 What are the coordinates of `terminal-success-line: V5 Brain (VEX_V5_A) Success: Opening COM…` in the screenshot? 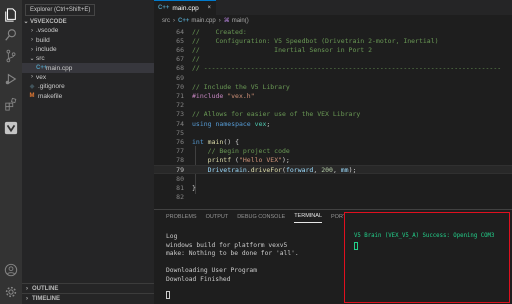 It's located at (424, 236).